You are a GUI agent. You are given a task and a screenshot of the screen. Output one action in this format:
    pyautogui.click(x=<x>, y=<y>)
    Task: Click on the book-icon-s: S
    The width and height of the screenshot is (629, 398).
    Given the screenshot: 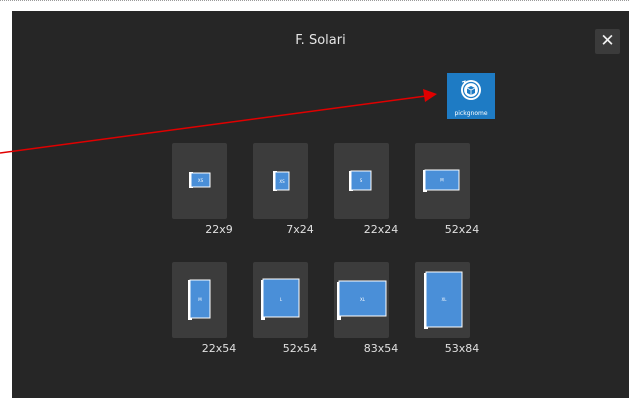 What is the action you would take?
    pyautogui.click(x=360, y=180)
    